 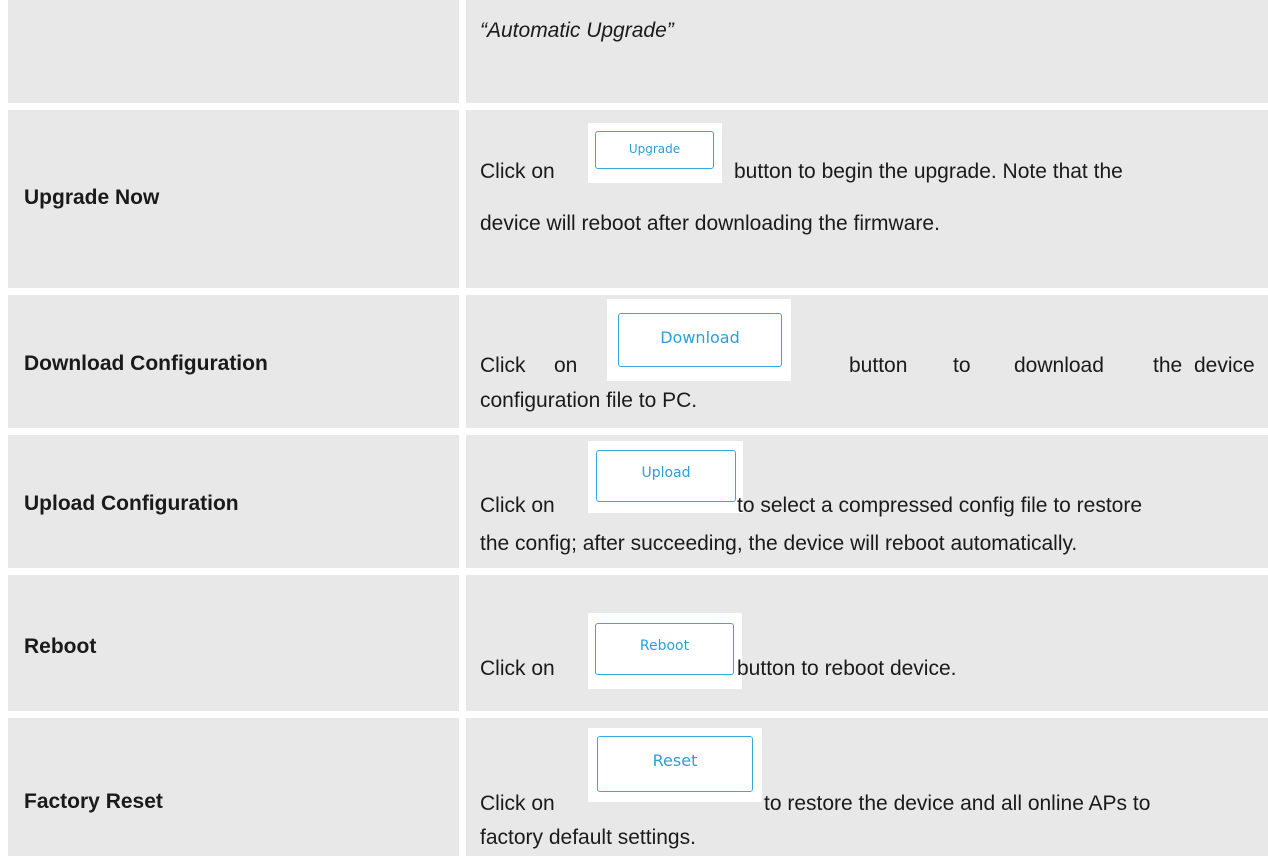 I want to click on reboot-button-image: Reboot, so click(x=665, y=651).